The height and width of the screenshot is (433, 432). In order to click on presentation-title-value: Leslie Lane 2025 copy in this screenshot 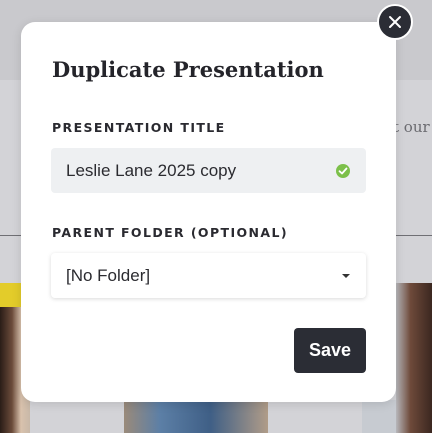, I will do `click(151, 170)`.